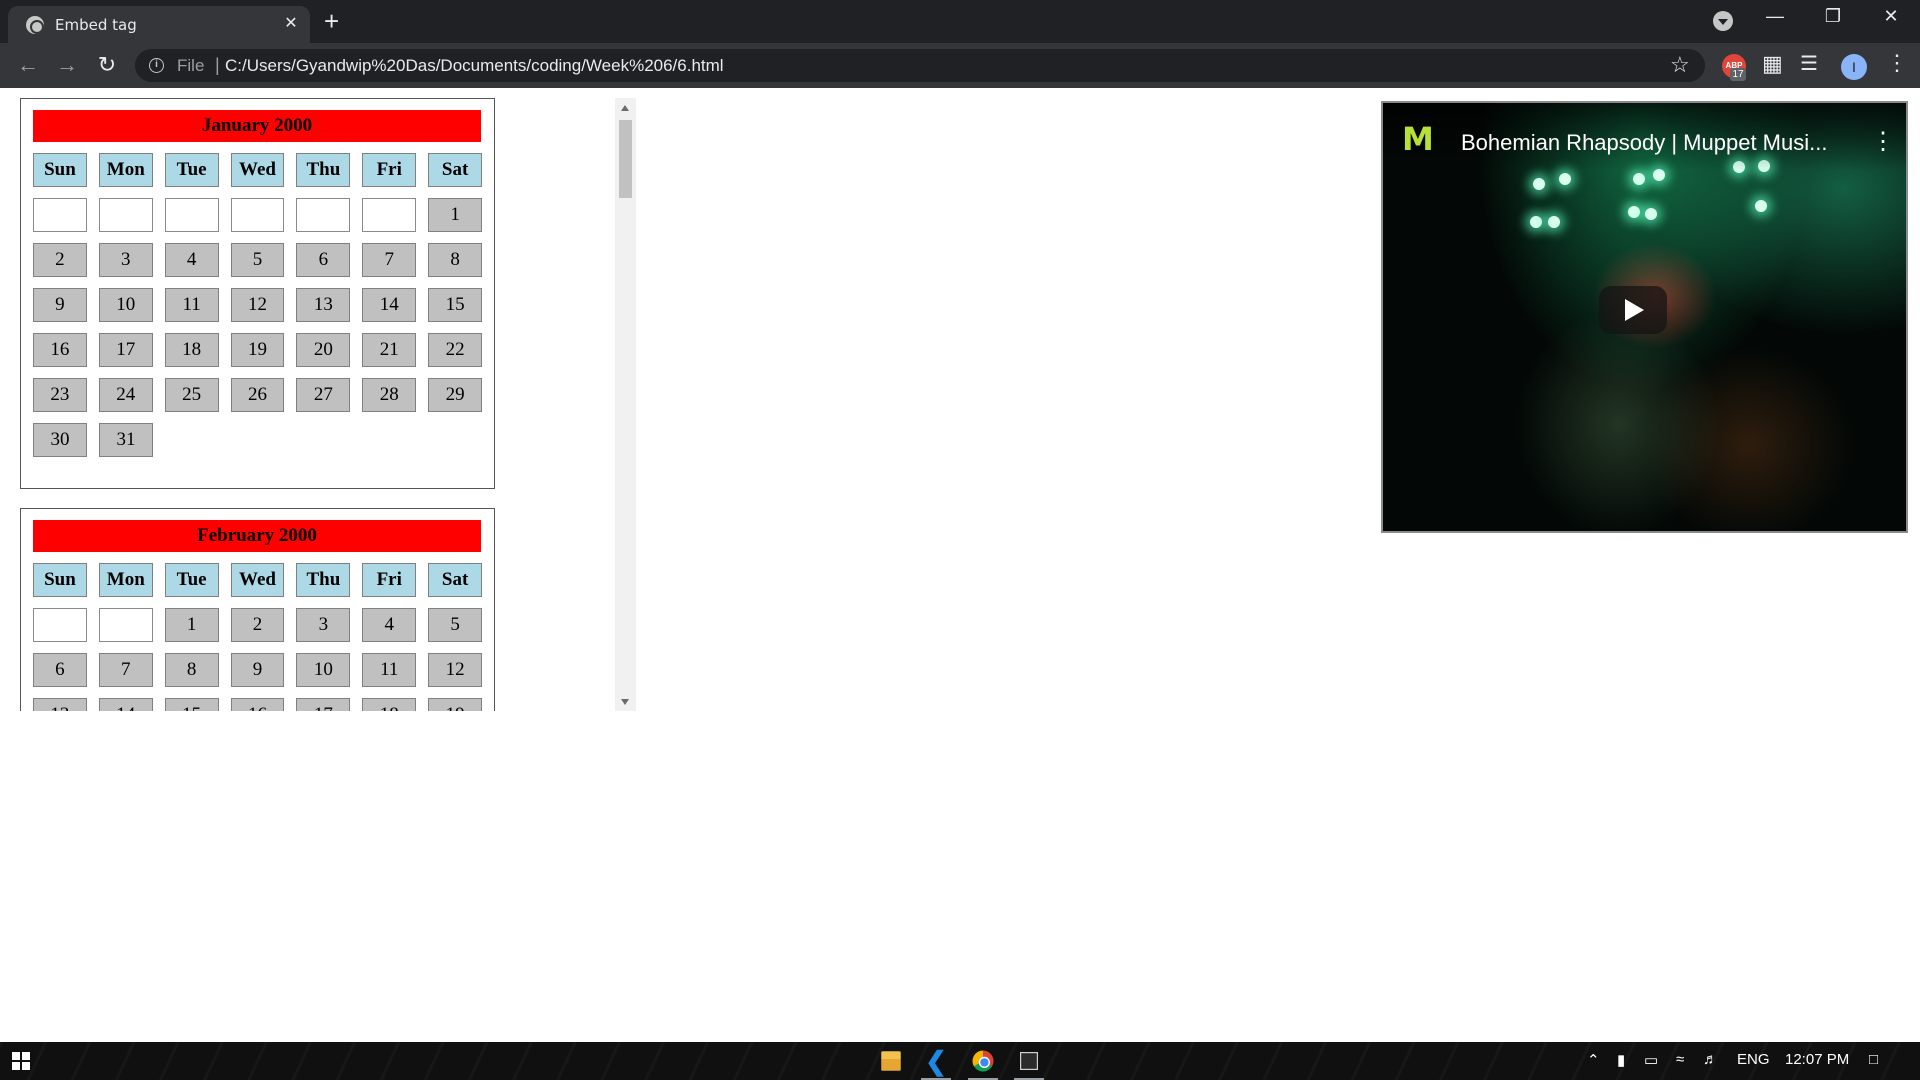 This screenshot has width=1920, height=1080. Describe the element at coordinates (1029, 1063) in the screenshot. I see `terminal-icon` at that location.